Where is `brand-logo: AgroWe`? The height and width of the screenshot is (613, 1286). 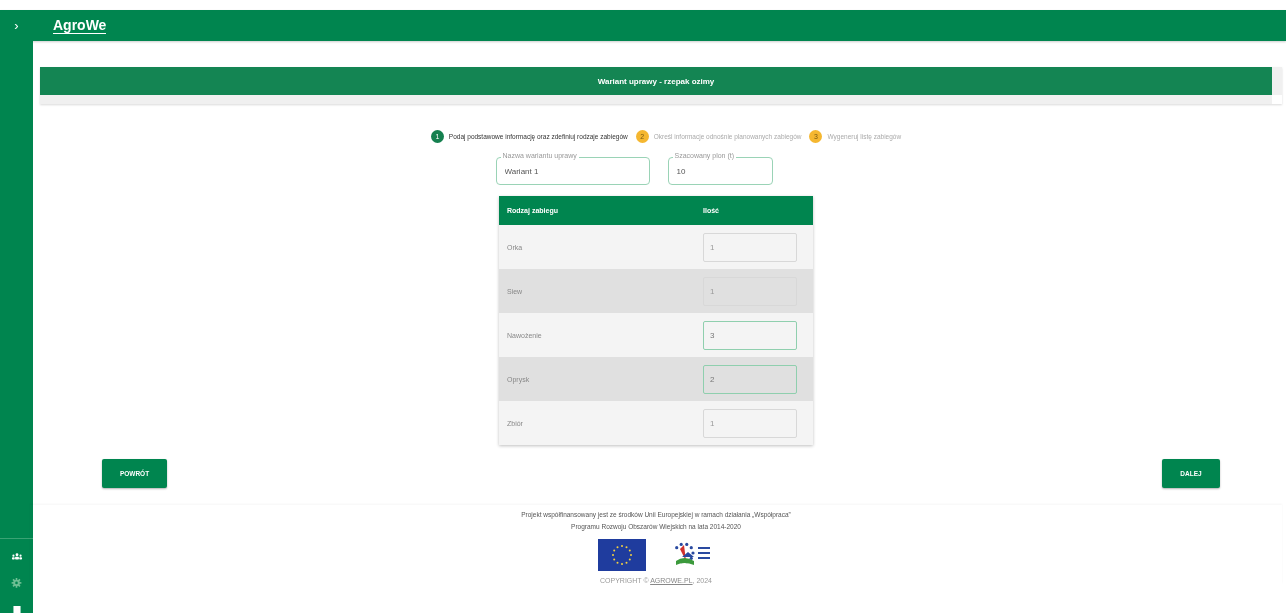
brand-logo: AgroWe is located at coordinates (80, 25).